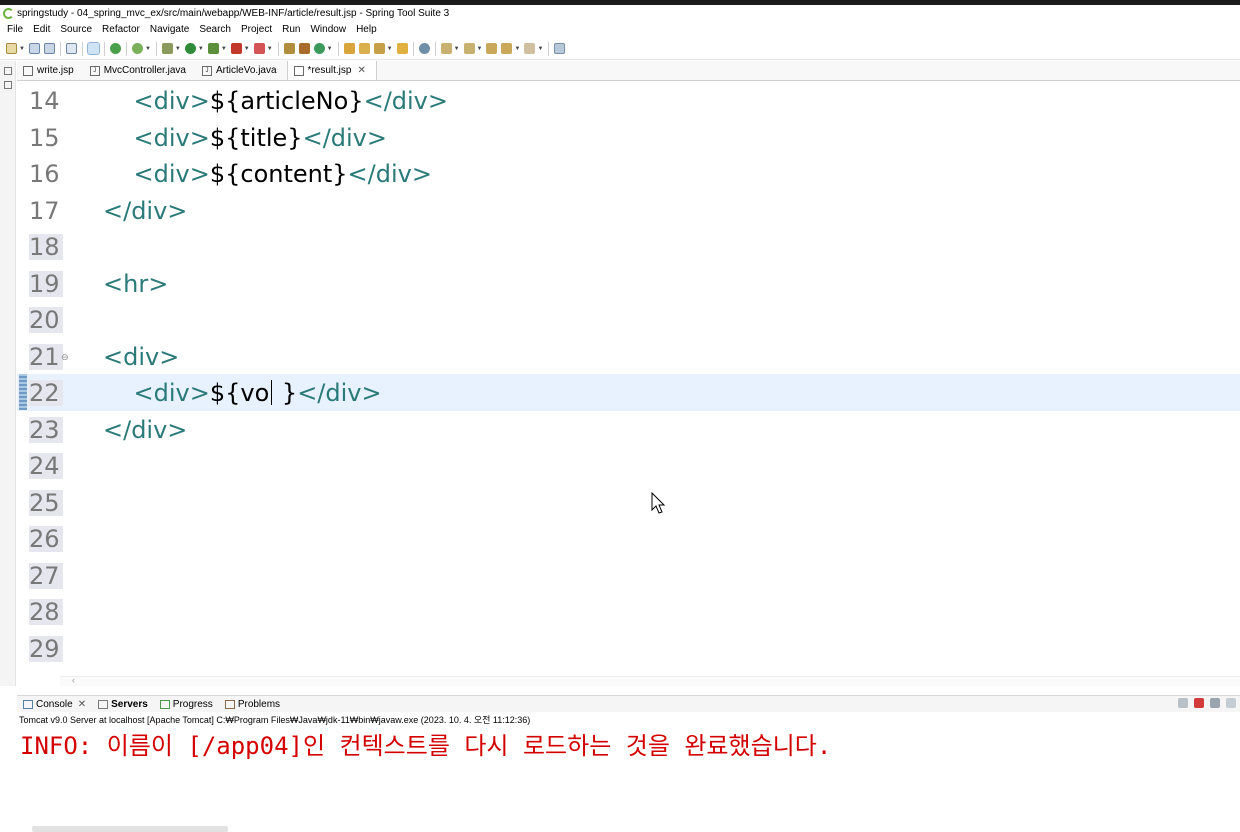  What do you see at coordinates (34, 48) in the screenshot?
I see `save-icon` at bounding box center [34, 48].